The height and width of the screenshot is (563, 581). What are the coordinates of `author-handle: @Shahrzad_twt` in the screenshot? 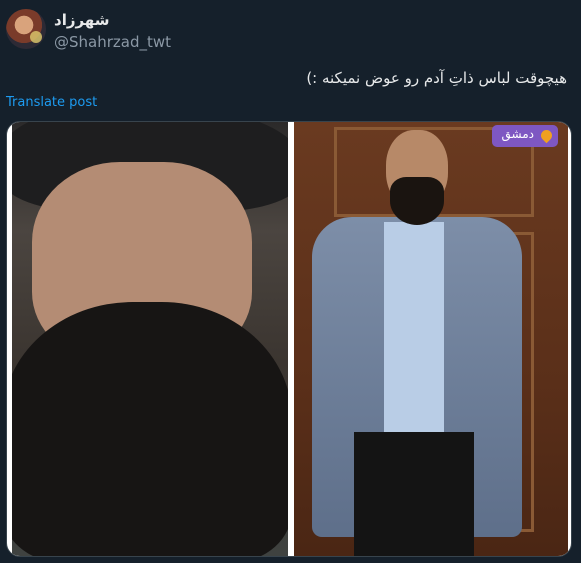 It's located at (112, 42).